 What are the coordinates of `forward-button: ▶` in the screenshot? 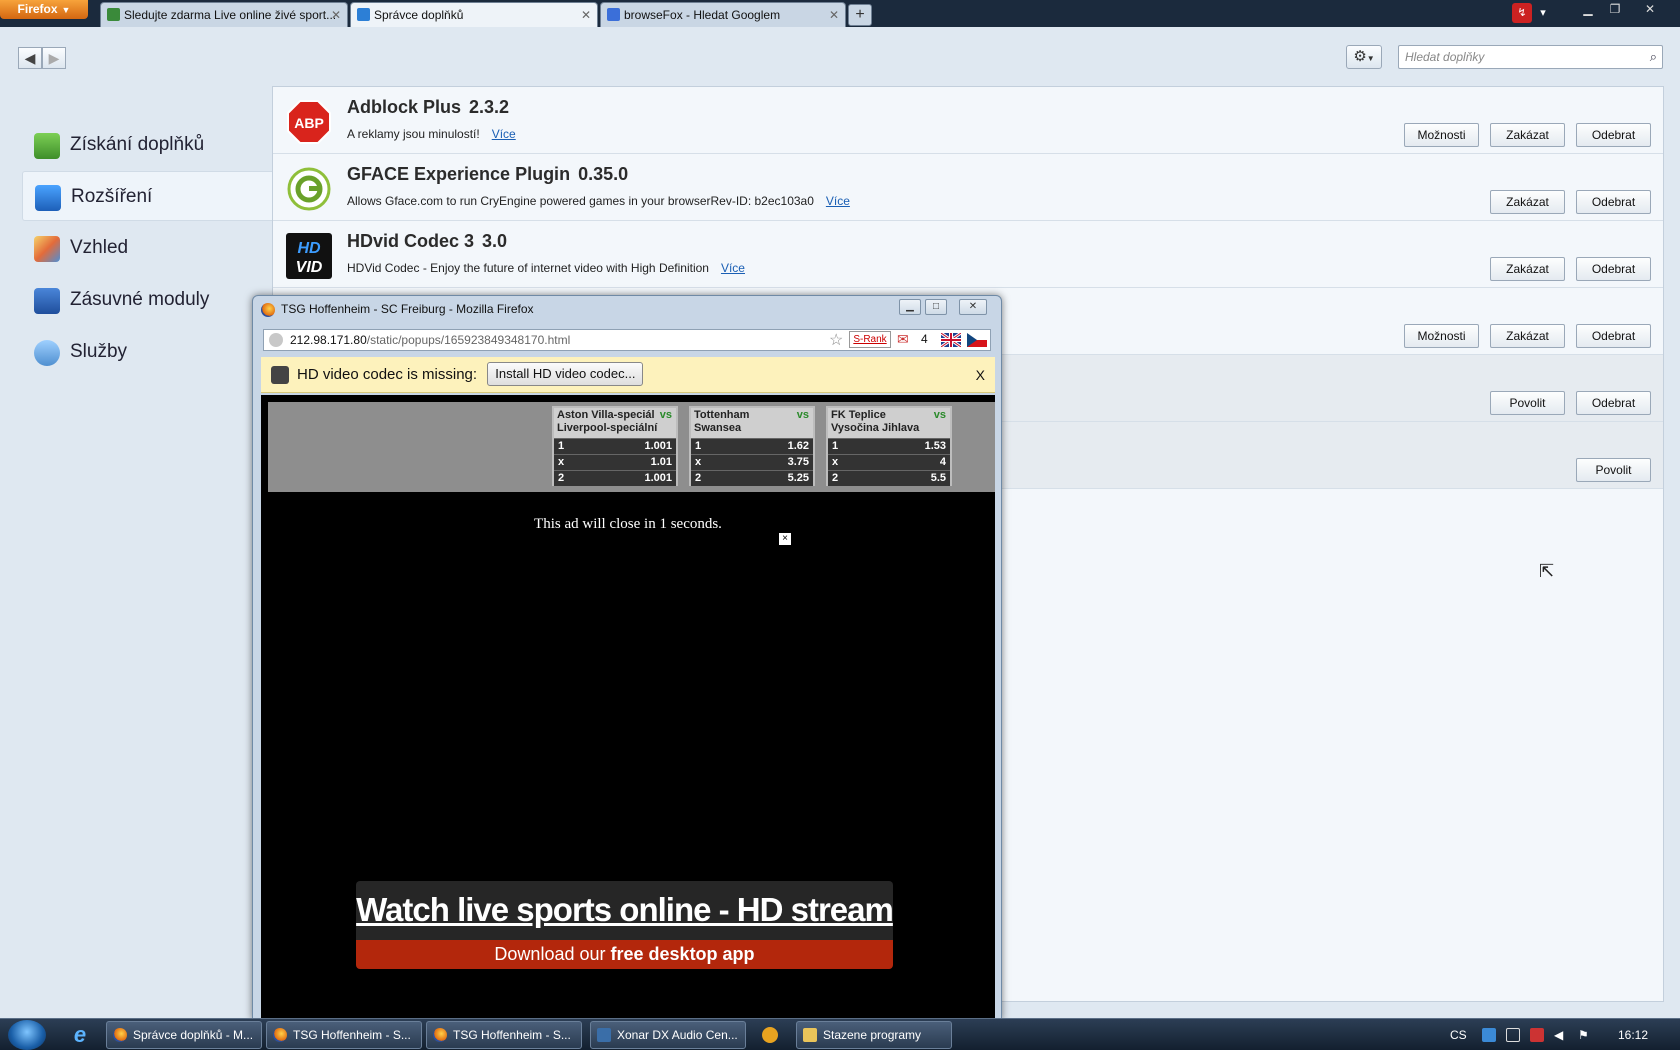 It's located at (54, 58).